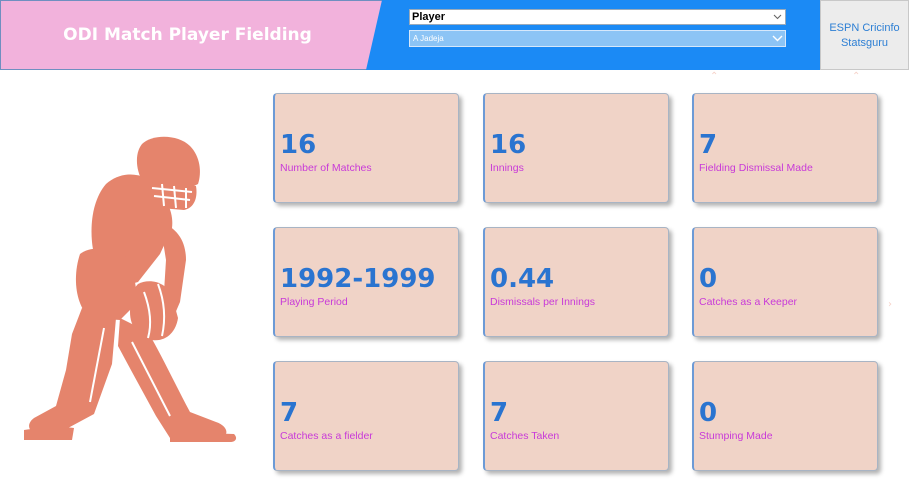 Image resolution: width=909 pixels, height=484 pixels. What do you see at coordinates (525, 436) in the screenshot?
I see `kpi-label: Catches Taken` at bounding box center [525, 436].